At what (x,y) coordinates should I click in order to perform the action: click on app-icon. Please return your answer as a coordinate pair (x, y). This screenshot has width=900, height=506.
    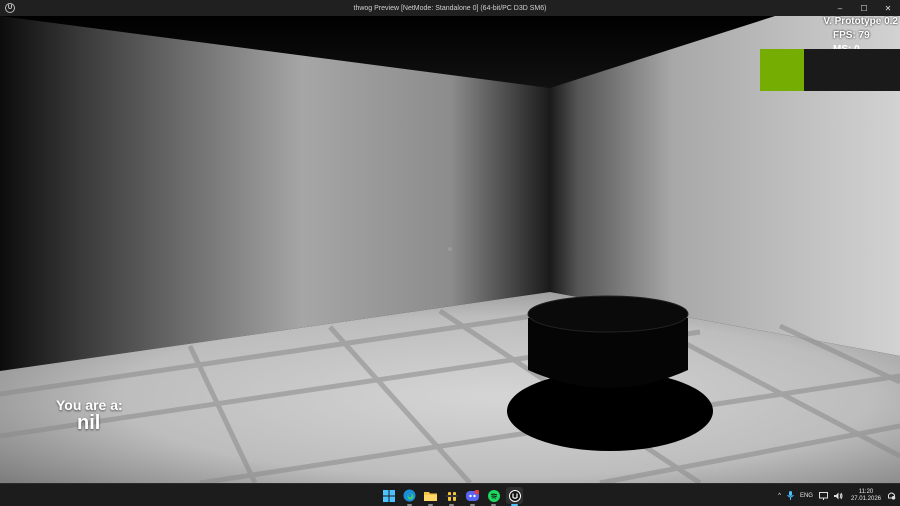
    Looking at the image, I should click on (451, 496).